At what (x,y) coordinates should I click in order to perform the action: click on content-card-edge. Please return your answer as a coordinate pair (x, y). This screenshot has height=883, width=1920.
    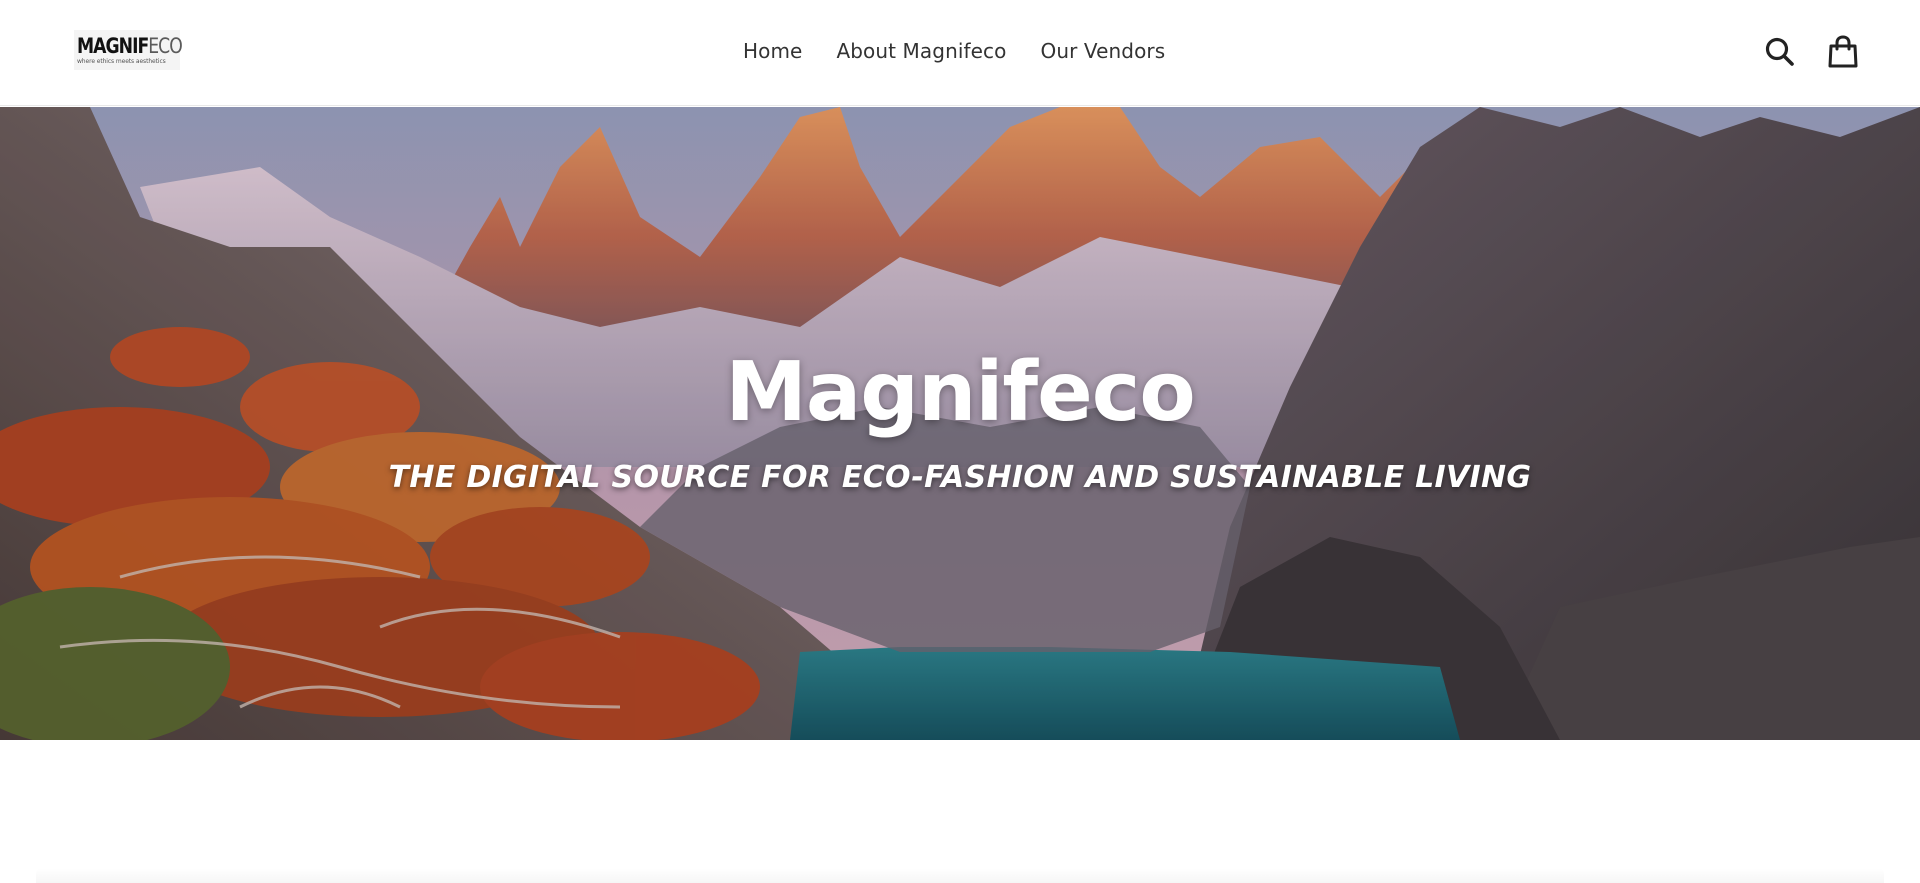
    Looking at the image, I should click on (960, 875).